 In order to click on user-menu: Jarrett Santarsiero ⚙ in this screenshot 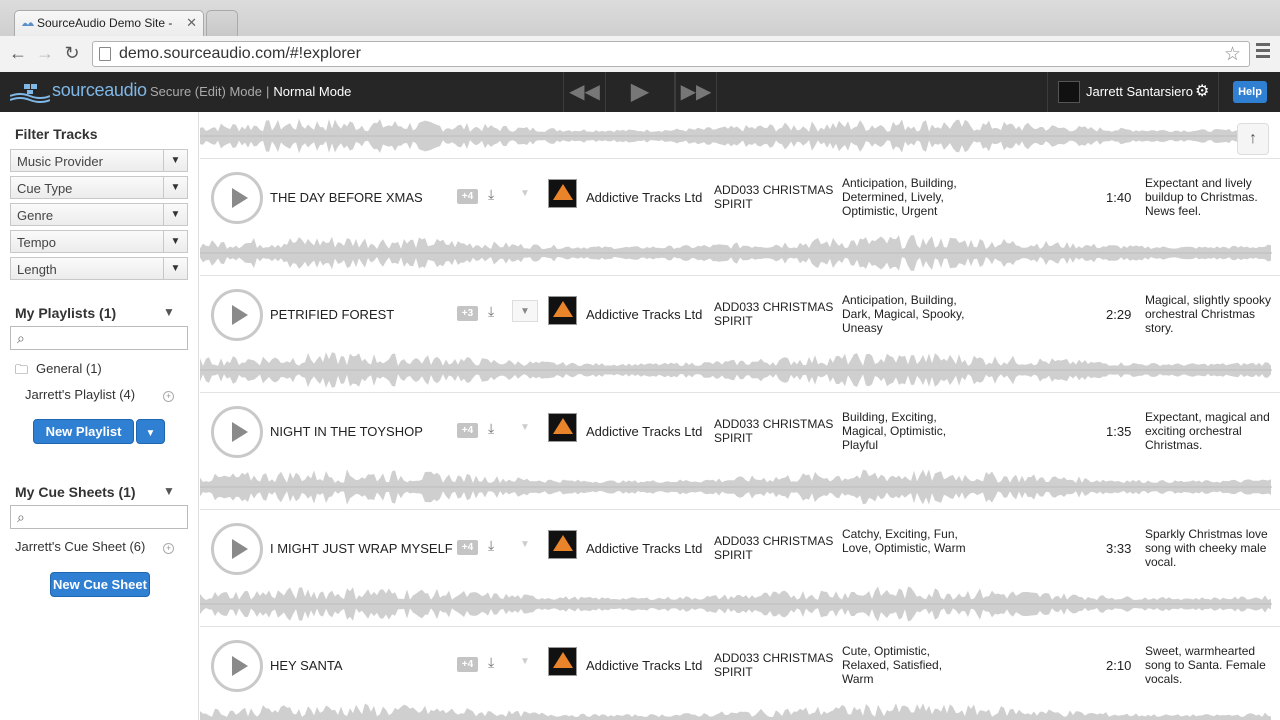, I will do `click(1133, 92)`.